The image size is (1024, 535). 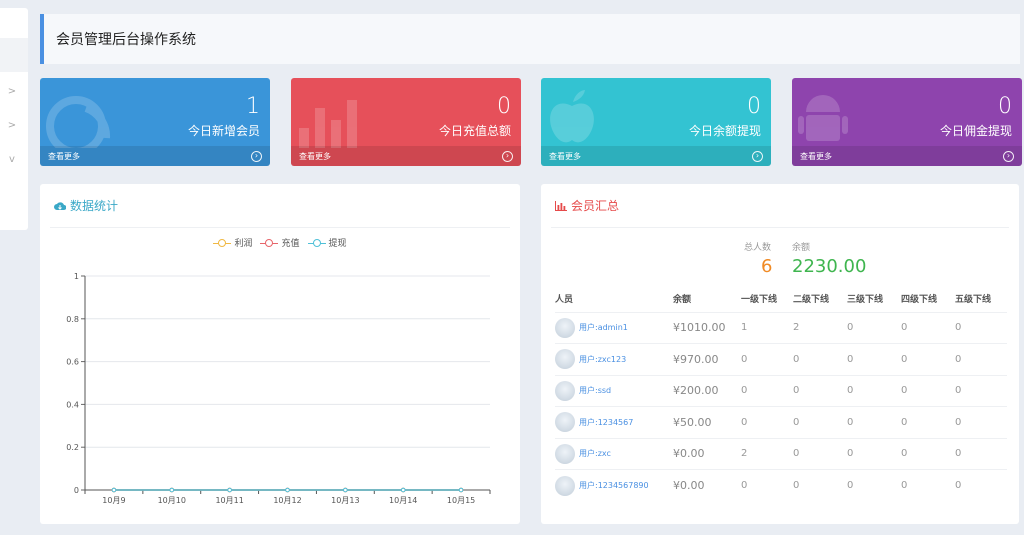 I want to click on member-user-cell: 用户:1234567890, so click(x=614, y=485).